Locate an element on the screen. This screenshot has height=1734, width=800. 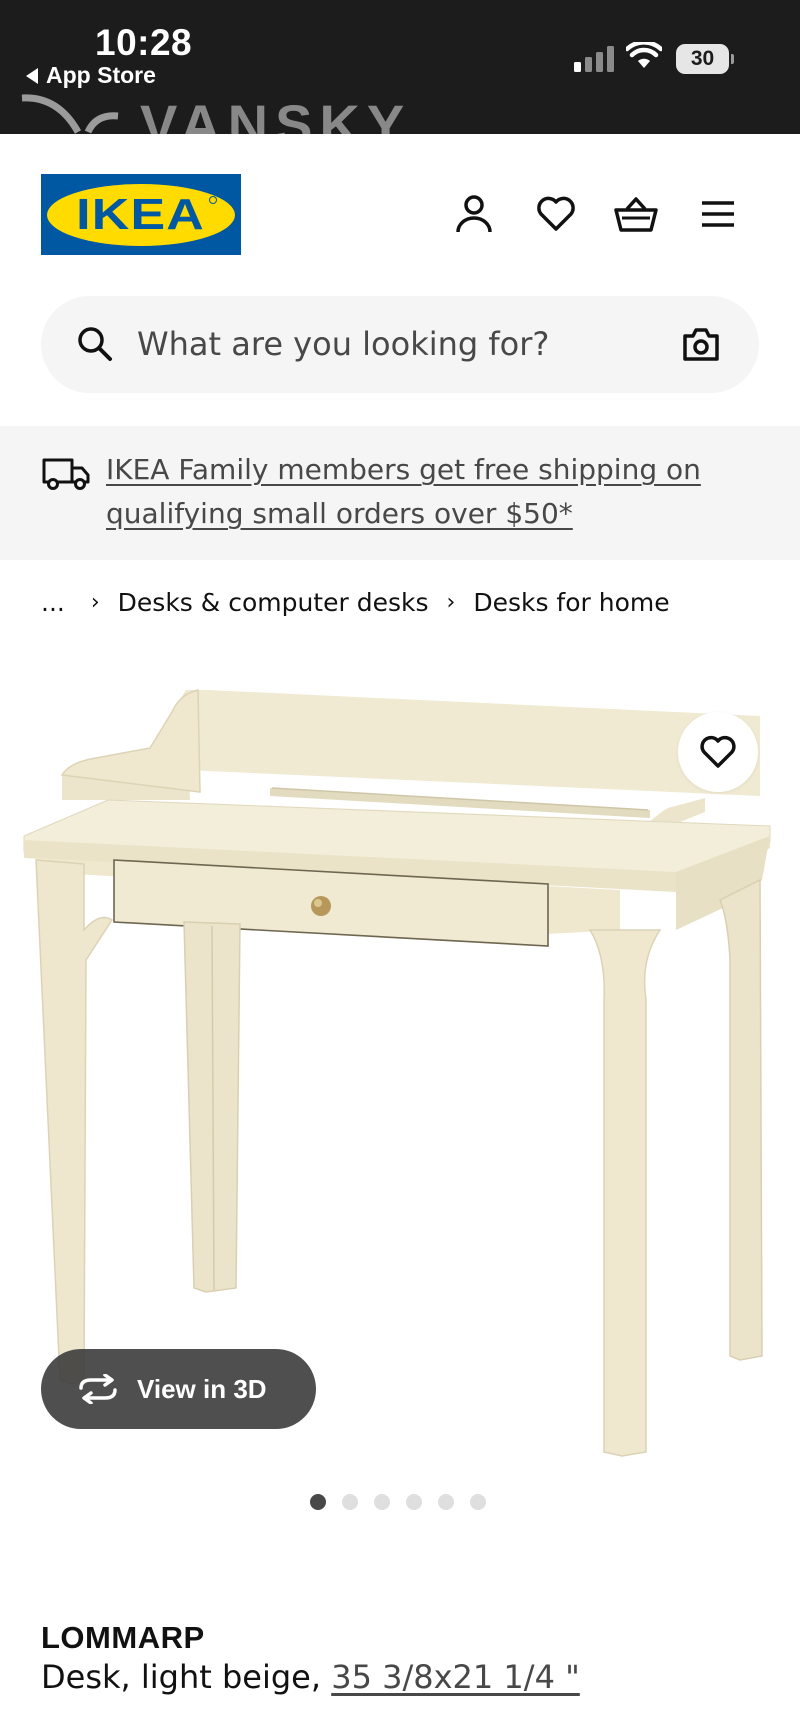
watermark-logo-icon is located at coordinates (70, 114).